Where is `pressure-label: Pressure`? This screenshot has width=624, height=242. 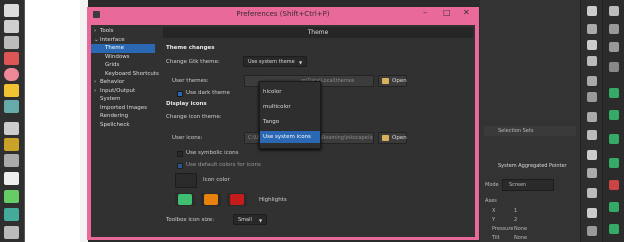 pressure-label: Pressure is located at coordinates (503, 229).